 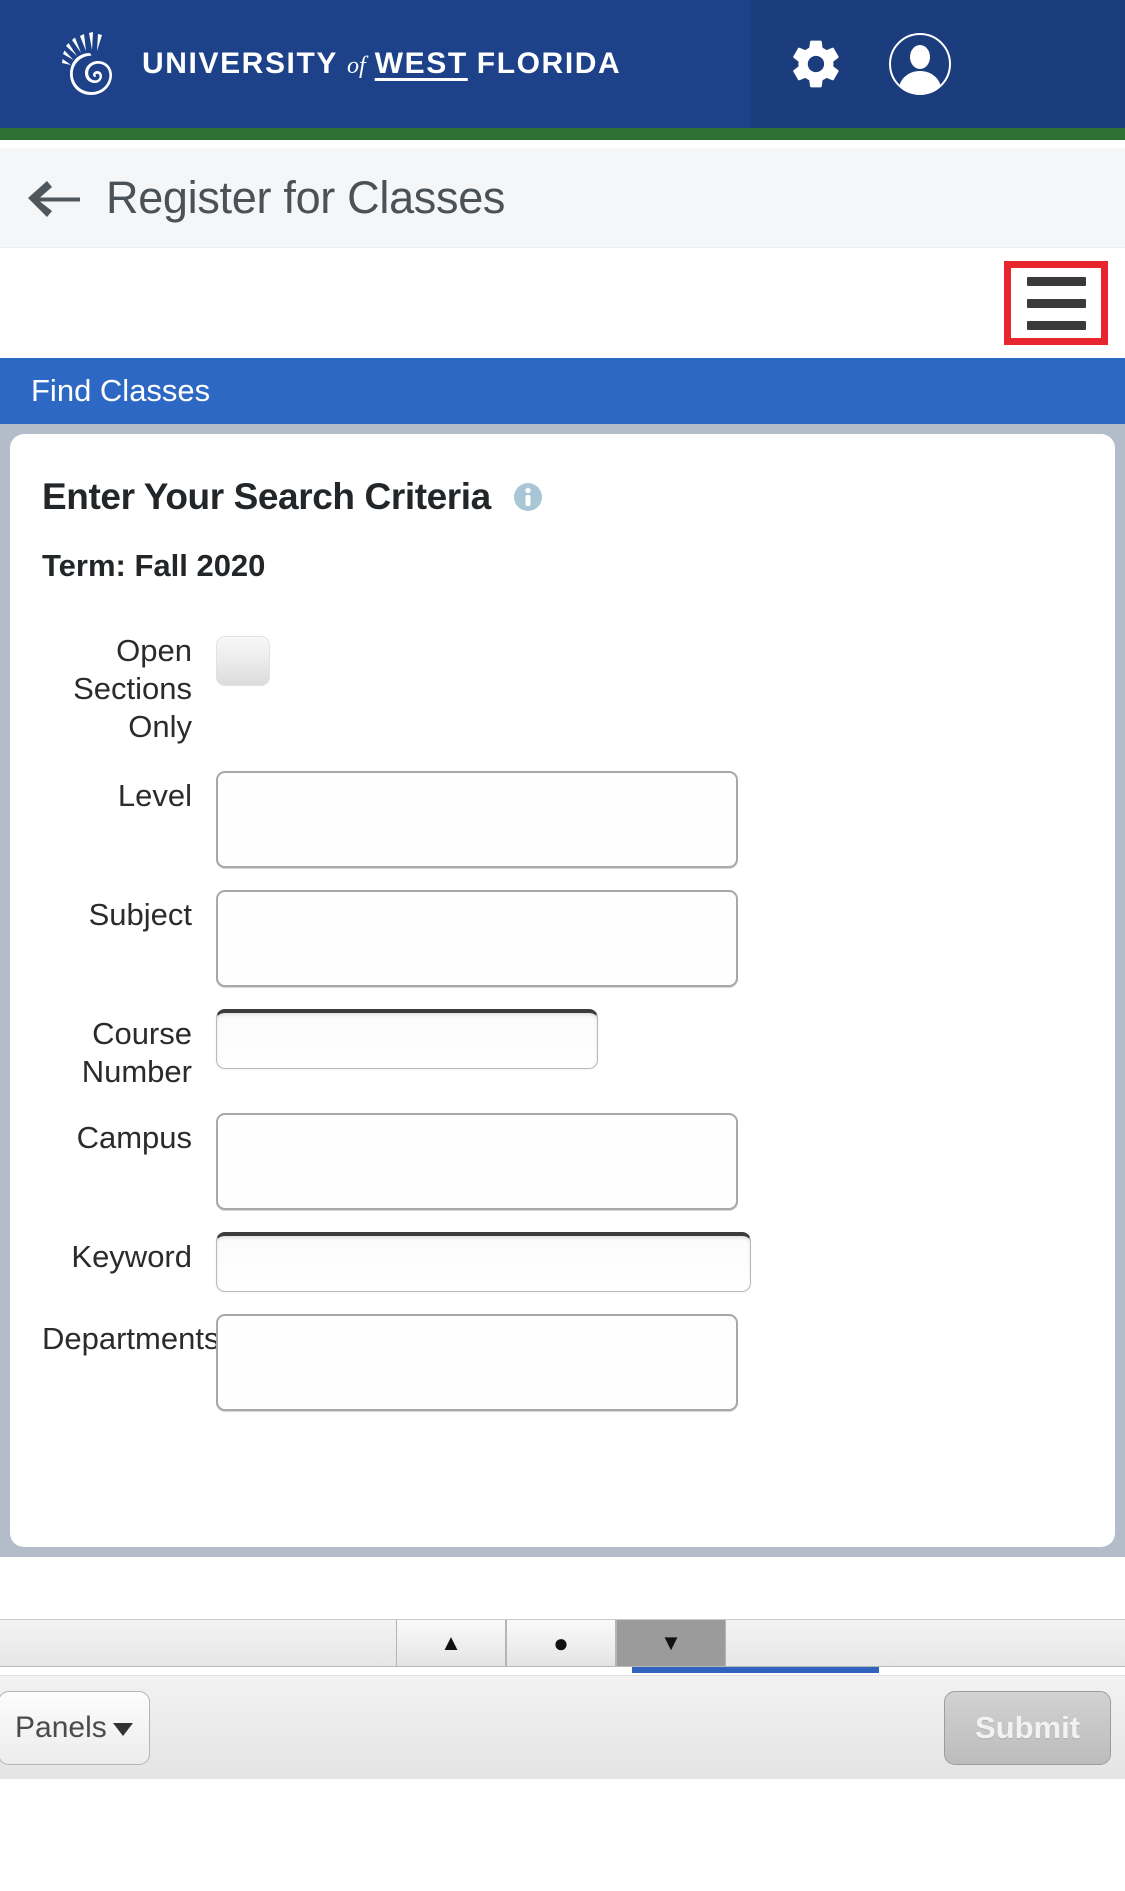 I want to click on header-actions, so click(x=937, y=64).